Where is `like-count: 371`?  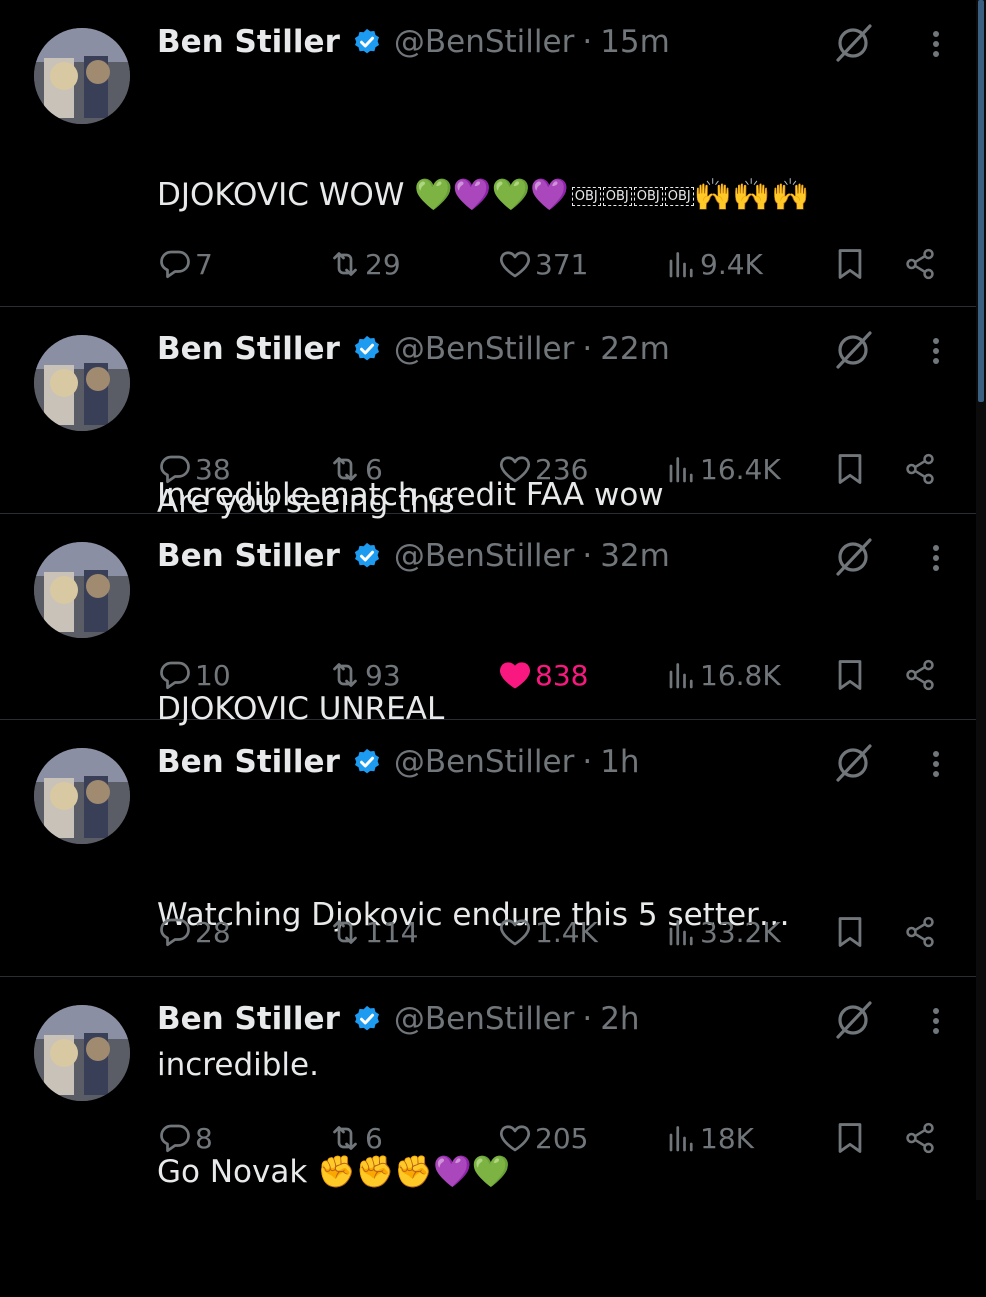 like-count: 371 is located at coordinates (562, 264).